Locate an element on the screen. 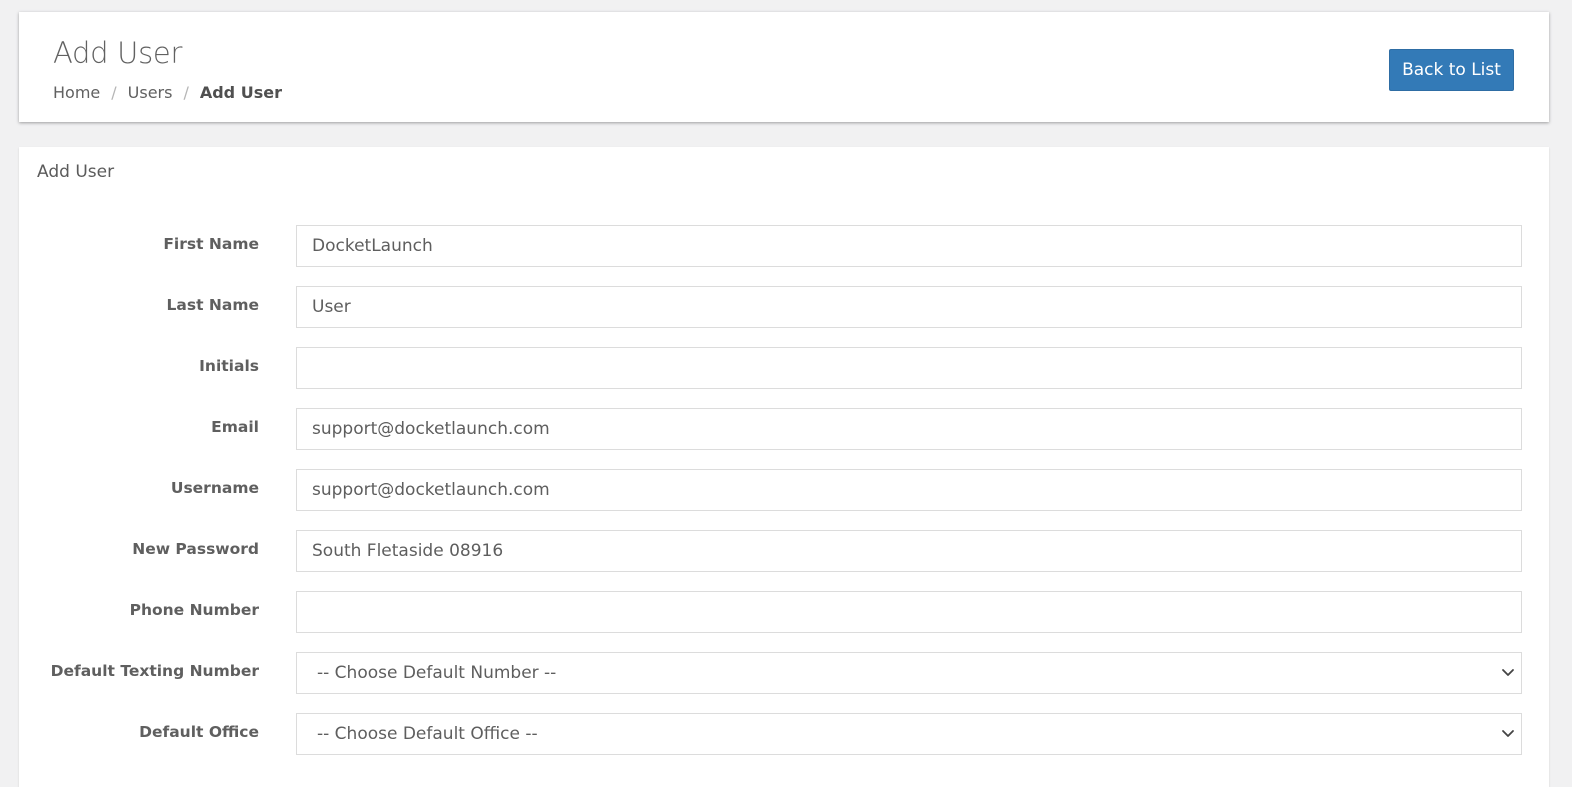  new-password-input: South Fletaside 08916 is located at coordinates (909, 551).